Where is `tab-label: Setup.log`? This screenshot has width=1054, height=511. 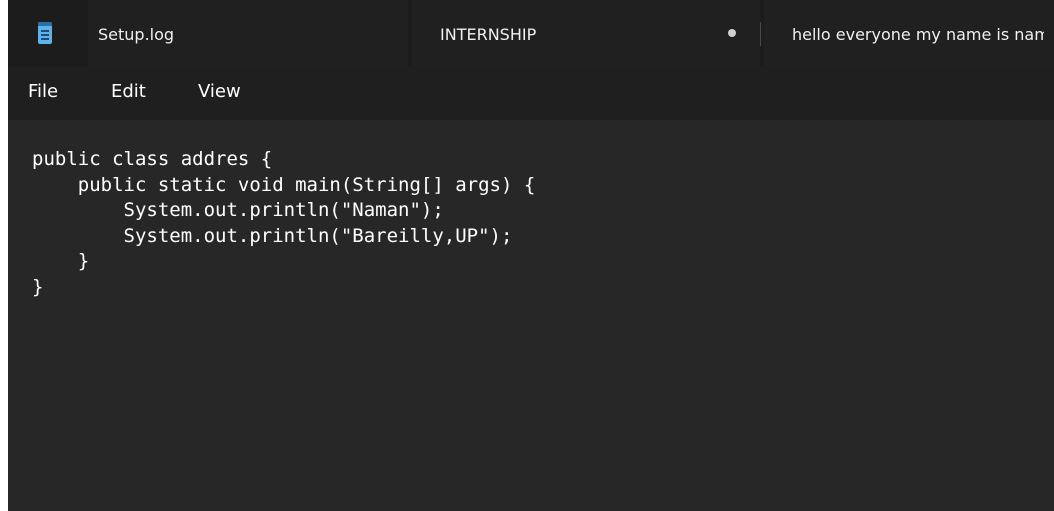 tab-label: Setup.log is located at coordinates (136, 34).